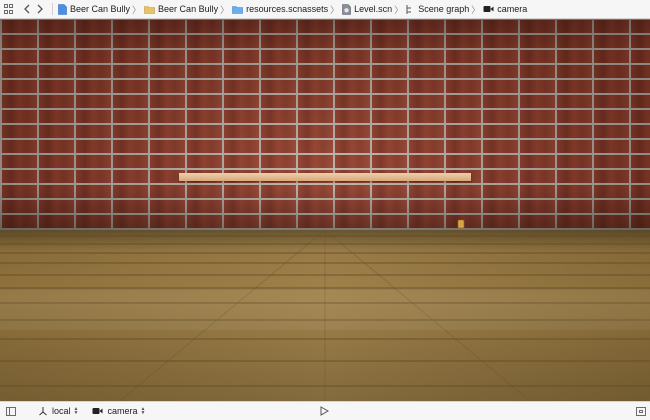 The width and height of the screenshot is (650, 420). What do you see at coordinates (62, 9) in the screenshot?
I see `swift-file-icon` at bounding box center [62, 9].